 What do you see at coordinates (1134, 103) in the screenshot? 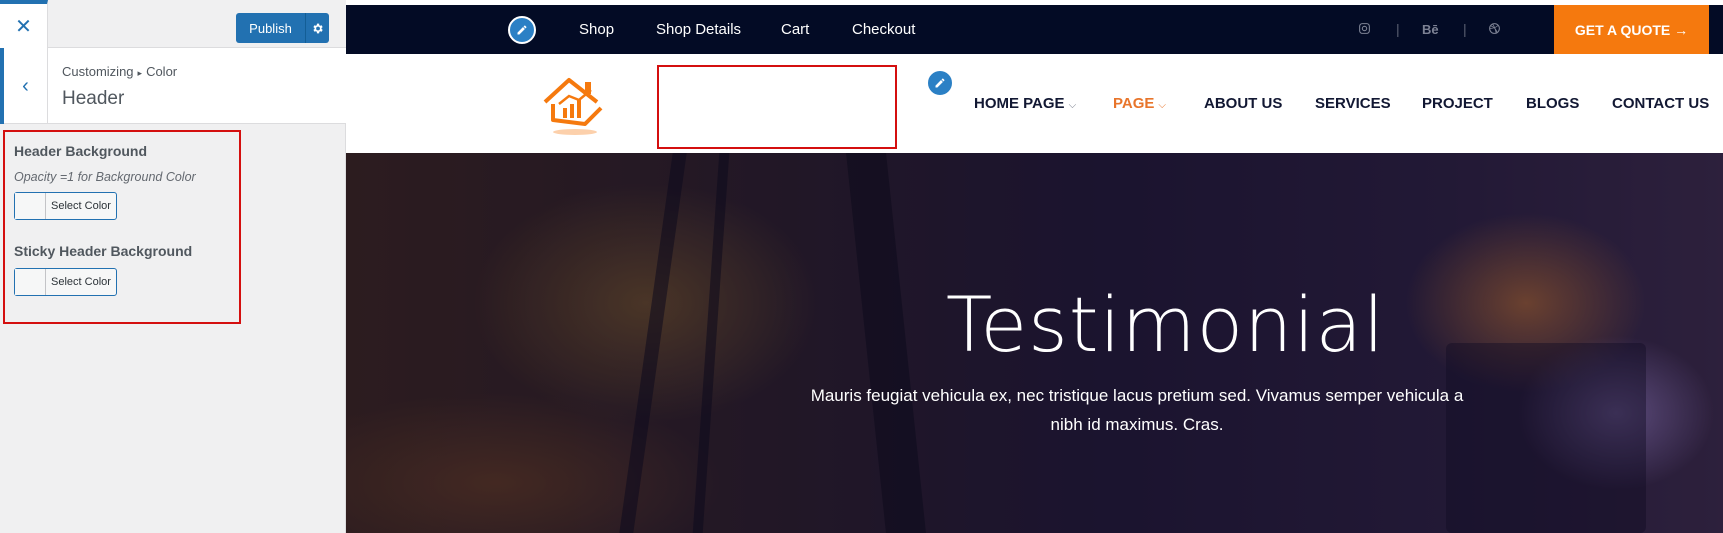
I see `nav-label: PAGE` at bounding box center [1134, 103].